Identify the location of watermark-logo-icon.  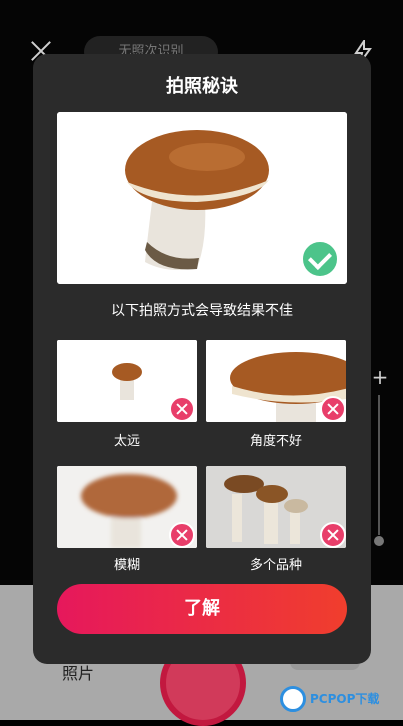
(293, 699).